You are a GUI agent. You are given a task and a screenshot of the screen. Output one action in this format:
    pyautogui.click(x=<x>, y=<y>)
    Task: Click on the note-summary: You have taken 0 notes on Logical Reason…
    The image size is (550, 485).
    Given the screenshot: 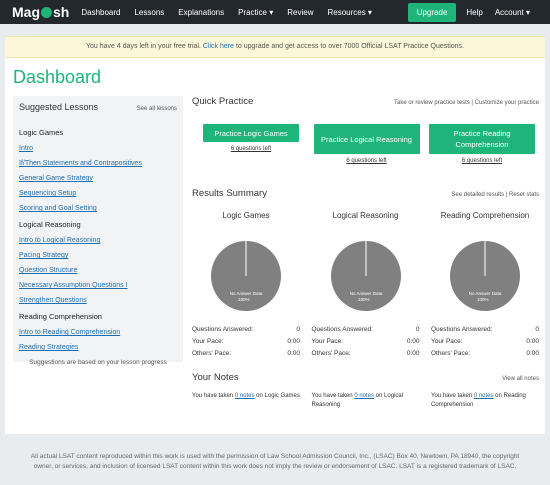 What is the action you would take?
    pyautogui.click(x=366, y=401)
    